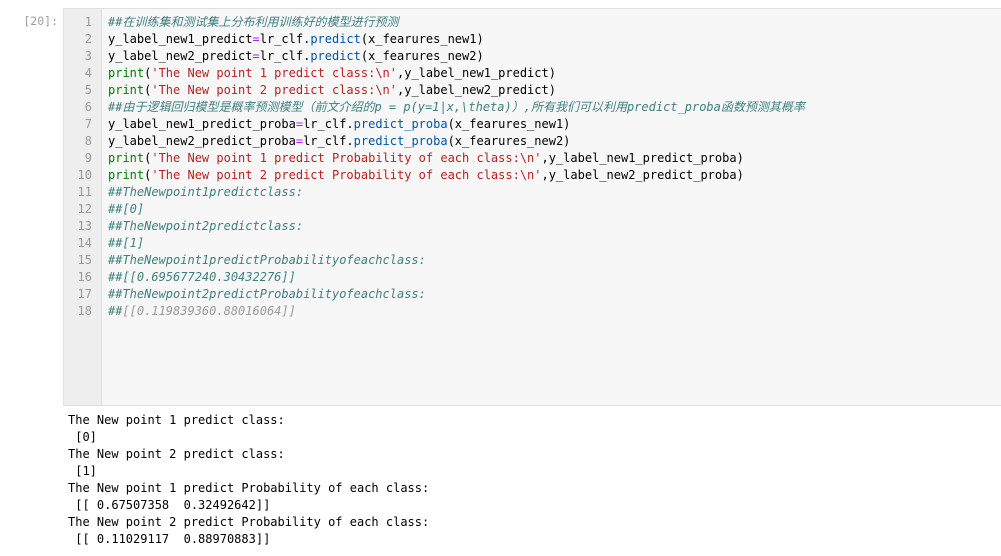 The image size is (1001, 556). What do you see at coordinates (169, 539) in the screenshot?
I see `output-line: [[ 0.11029117 0.88970883]]` at bounding box center [169, 539].